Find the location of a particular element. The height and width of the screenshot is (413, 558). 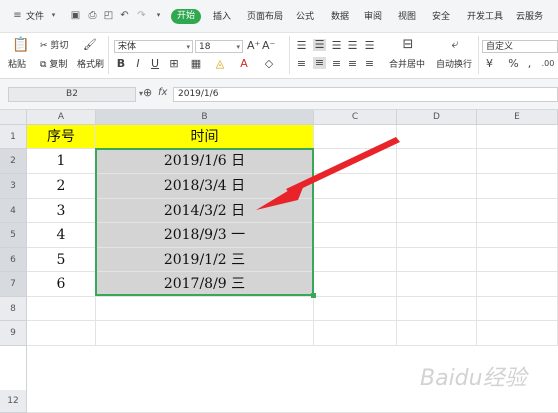

annotation-arrow is located at coordinates (328, 173).